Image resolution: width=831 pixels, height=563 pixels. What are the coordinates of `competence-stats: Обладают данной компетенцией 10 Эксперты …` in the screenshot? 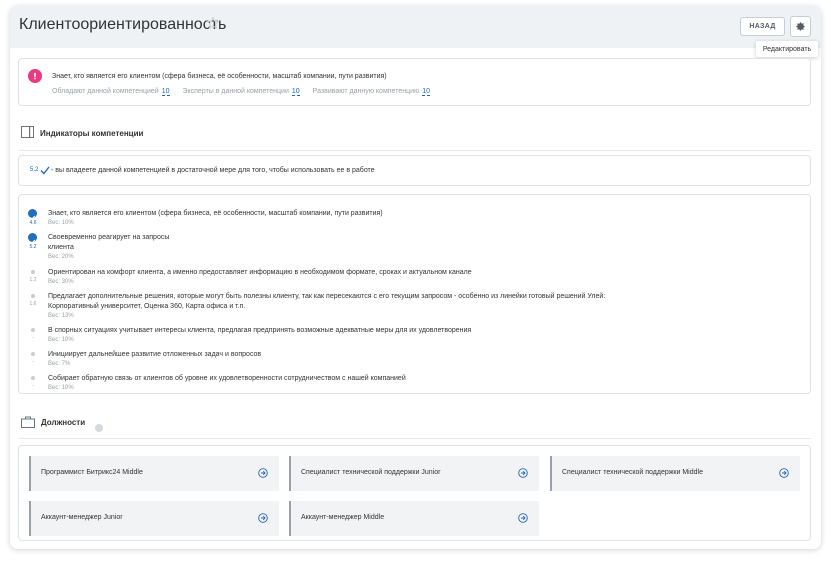 It's located at (246, 92).